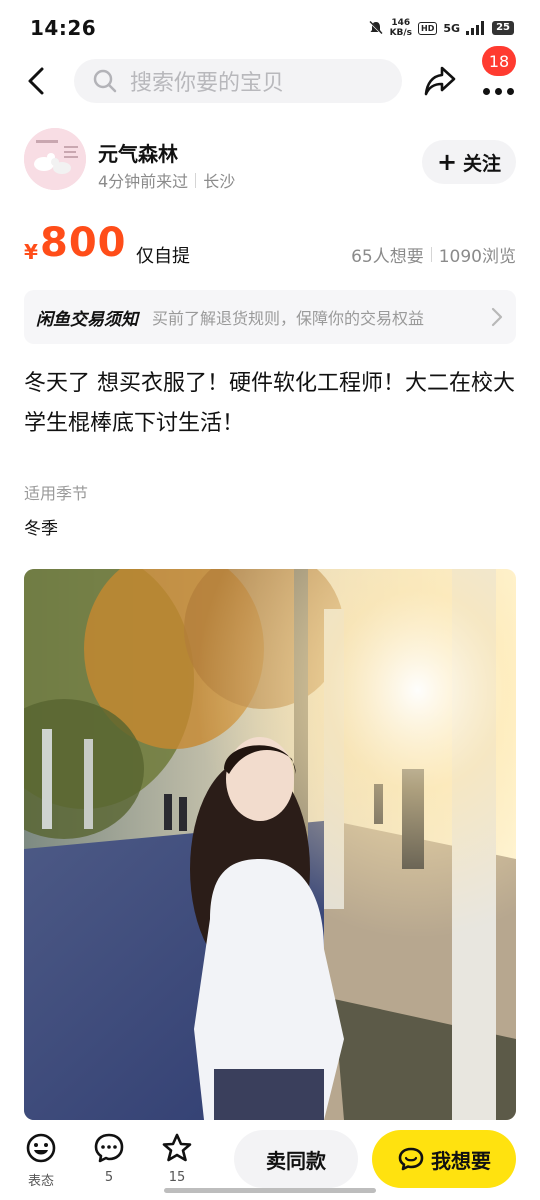  I want to click on item-description: 冬天了 想买衣服了！硬件软化工程师！大二在校大学生棍棒底下讨生活！, so click(269, 403).